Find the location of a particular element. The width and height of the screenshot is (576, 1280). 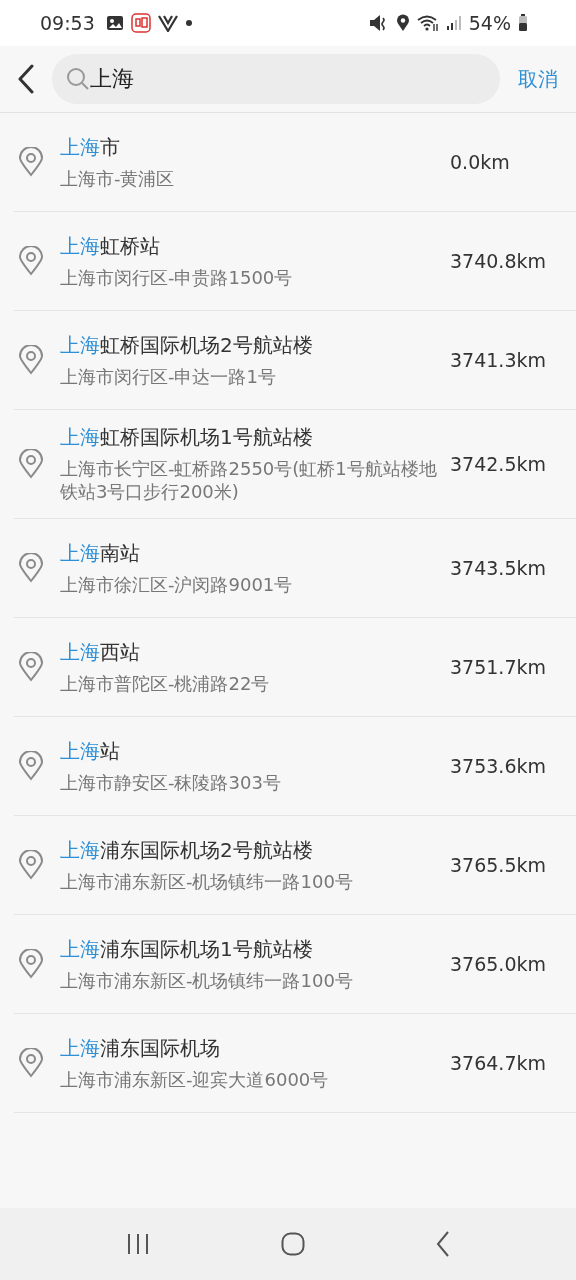

result-item: 上海市 上海市-黄浦区 0.0km is located at coordinates (295, 162).